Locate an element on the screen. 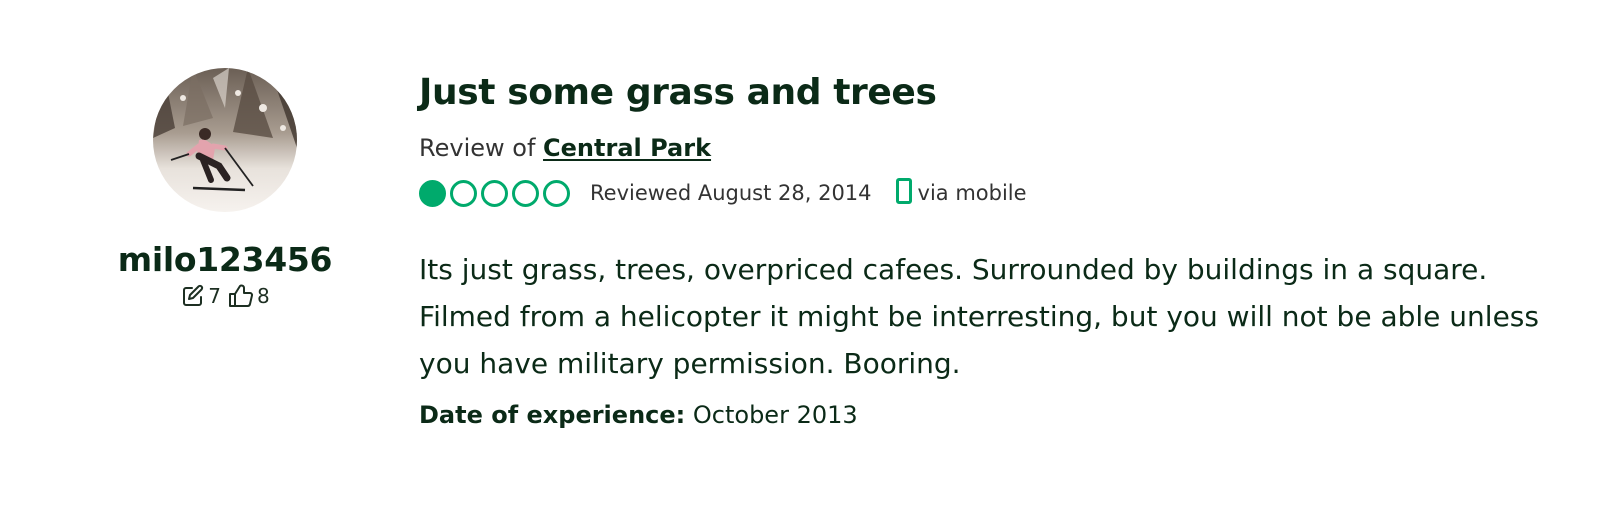 The image size is (1617, 517). avatar is located at coordinates (225, 140).